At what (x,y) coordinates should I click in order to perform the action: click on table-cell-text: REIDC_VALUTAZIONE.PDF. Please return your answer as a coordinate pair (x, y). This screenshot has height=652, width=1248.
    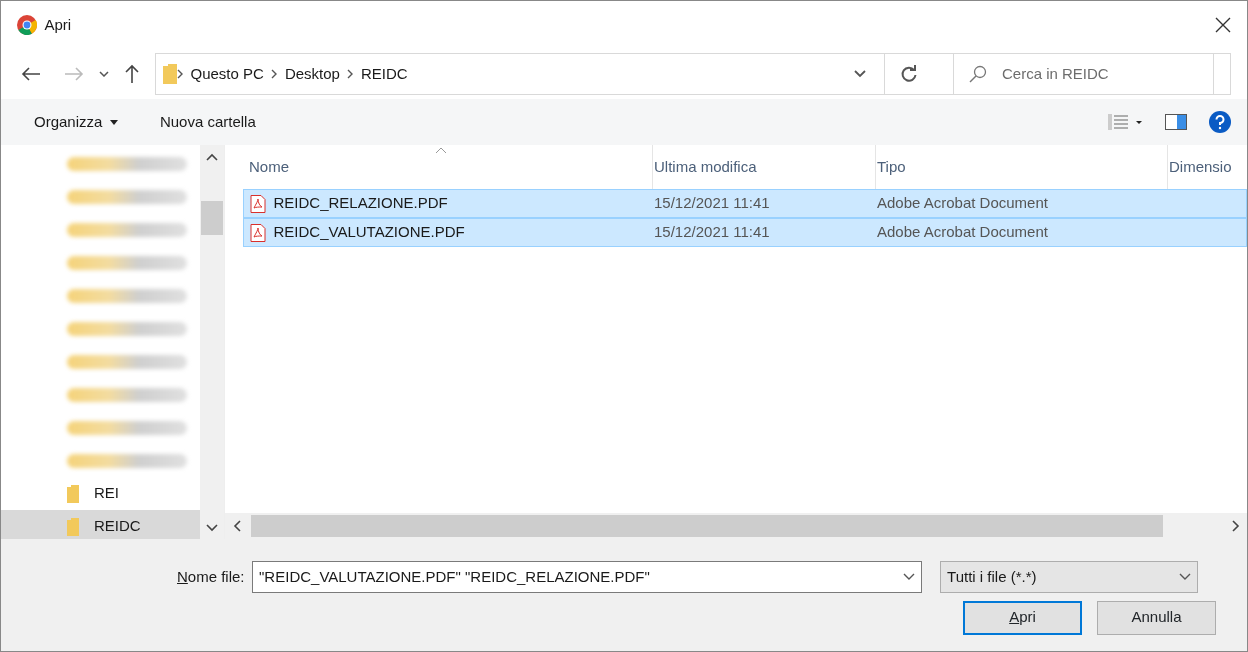
    Looking at the image, I should click on (369, 232).